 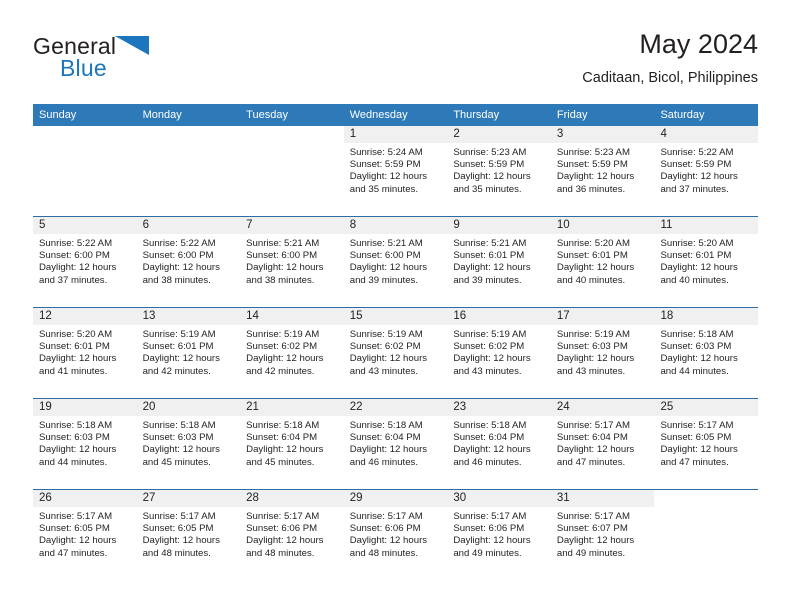 I want to click on day-number: 29, so click(x=356, y=498).